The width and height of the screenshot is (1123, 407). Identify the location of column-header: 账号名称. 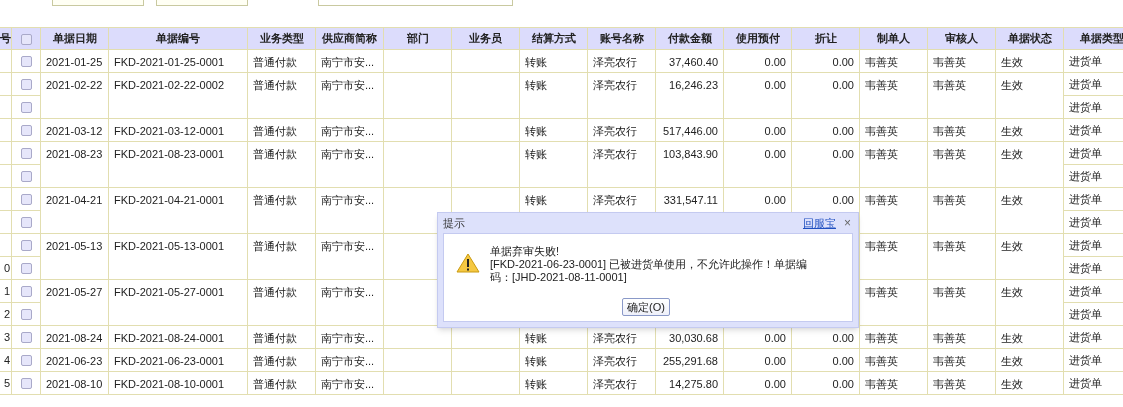
(621, 38).